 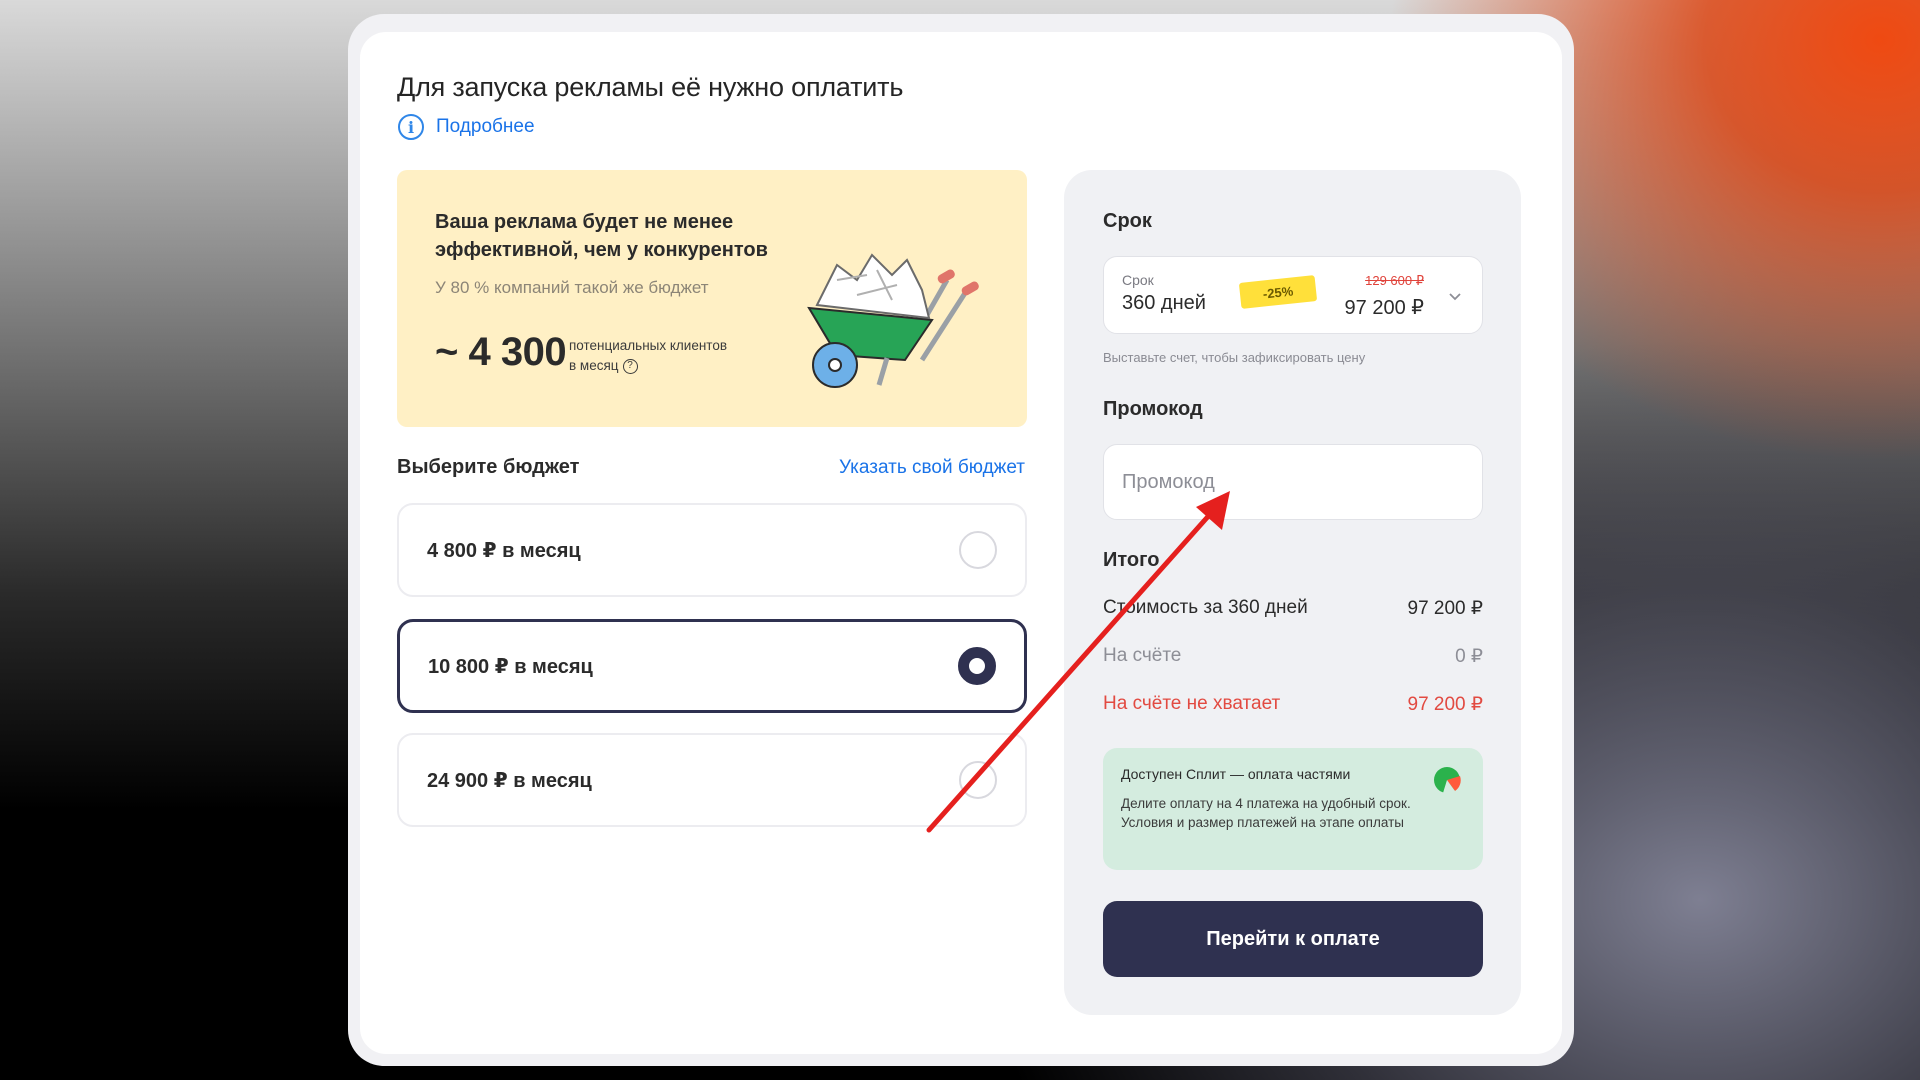 I want to click on radio-button-selected, so click(x=977, y=666).